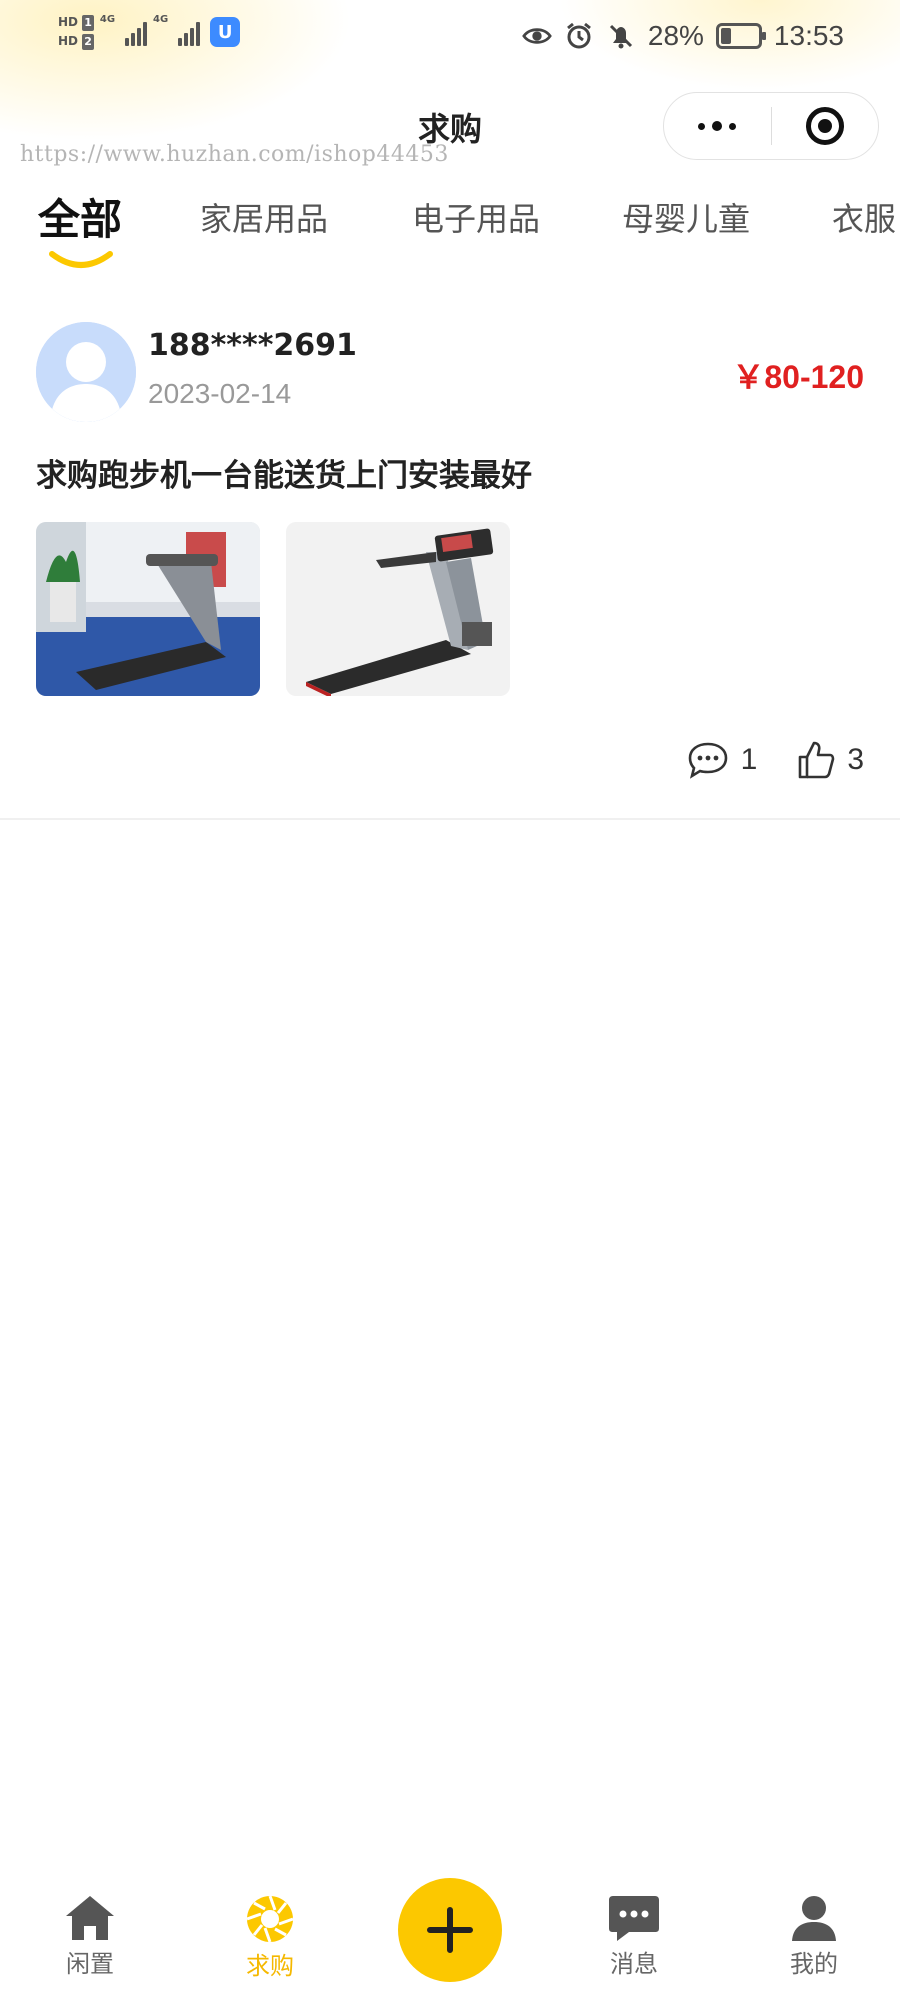 This screenshot has width=900, height=2000. What do you see at coordinates (270, 1966) in the screenshot?
I see `nav-wanted-label: 求购` at bounding box center [270, 1966].